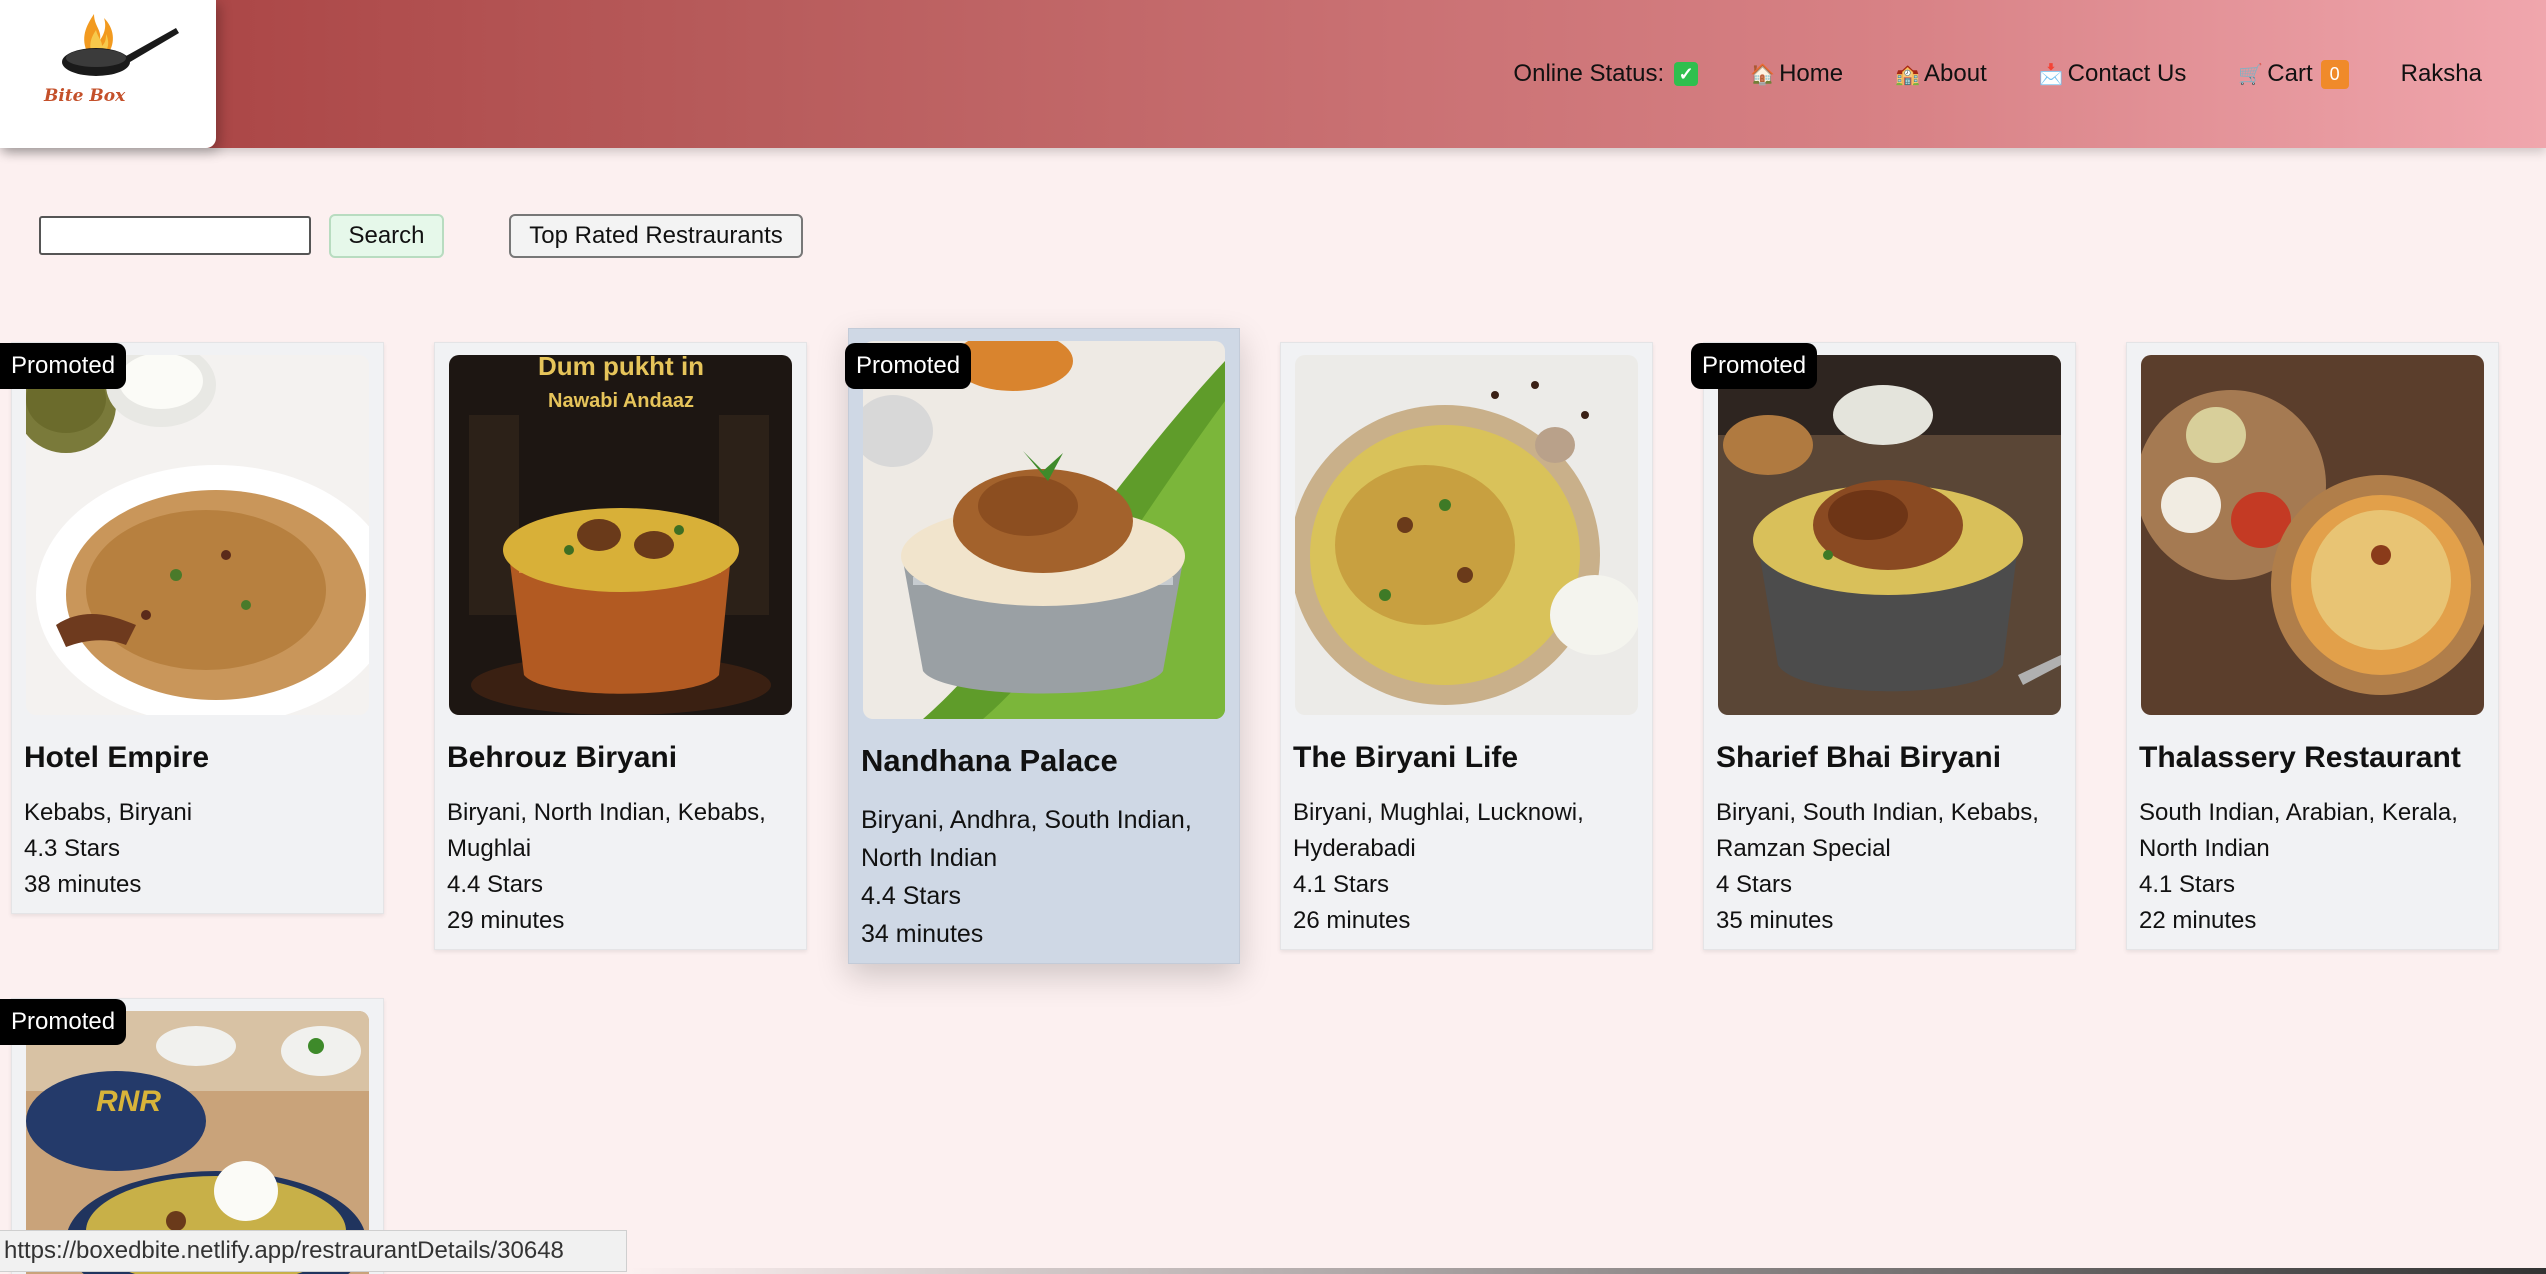 The image size is (2546, 1274). Describe the element at coordinates (1908, 74) in the screenshot. I see `school-icon: 🏫` at that location.